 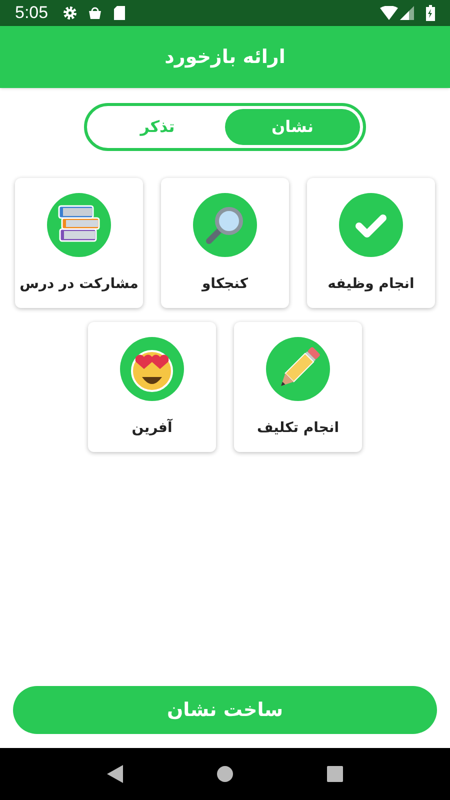 I want to click on badge-card: مشارکت در درس, so click(x=79, y=243).